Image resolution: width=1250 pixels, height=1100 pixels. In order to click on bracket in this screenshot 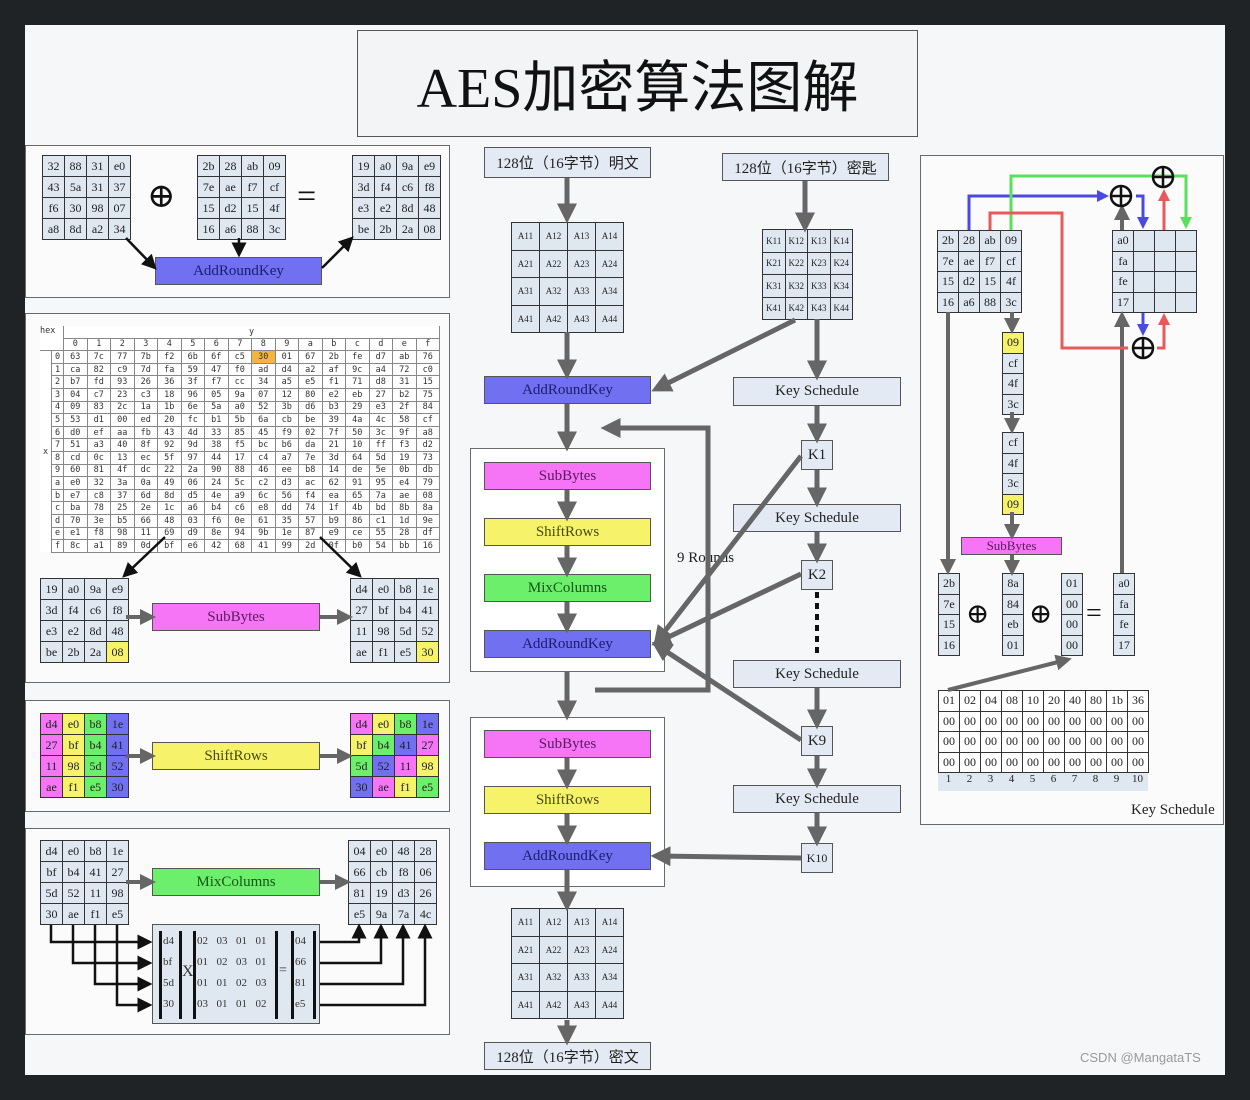, I will do `click(314, 975)`.